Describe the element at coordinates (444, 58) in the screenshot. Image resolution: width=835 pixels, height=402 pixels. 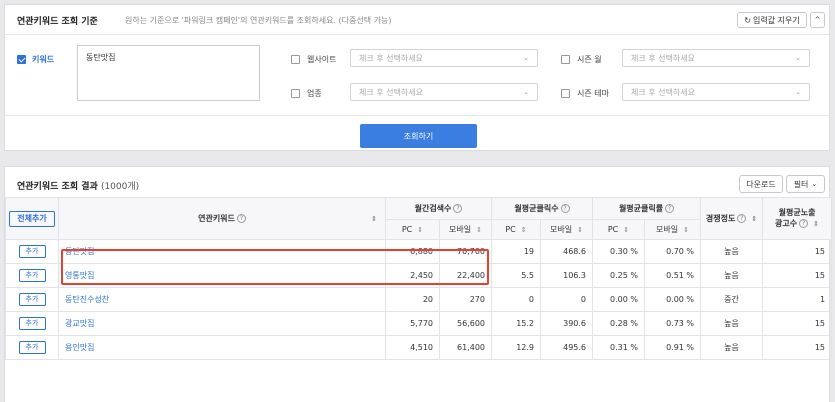
I see `website-select: 체크 후 선택하세요 ⌄` at that location.